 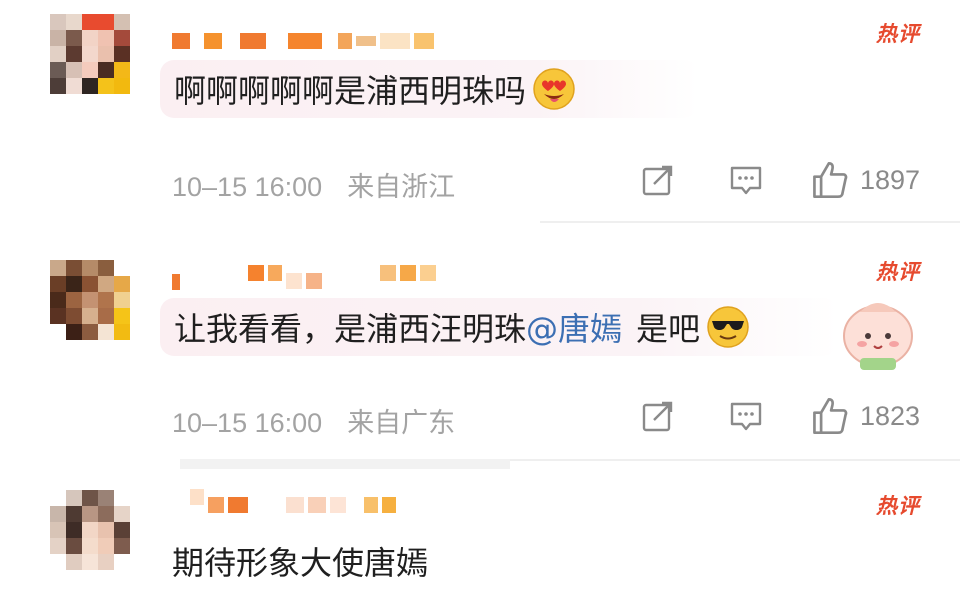 I want to click on comment-text: 让我看看，是浦西汪明珠@唐嫣 是吧, so click(x=437, y=327).